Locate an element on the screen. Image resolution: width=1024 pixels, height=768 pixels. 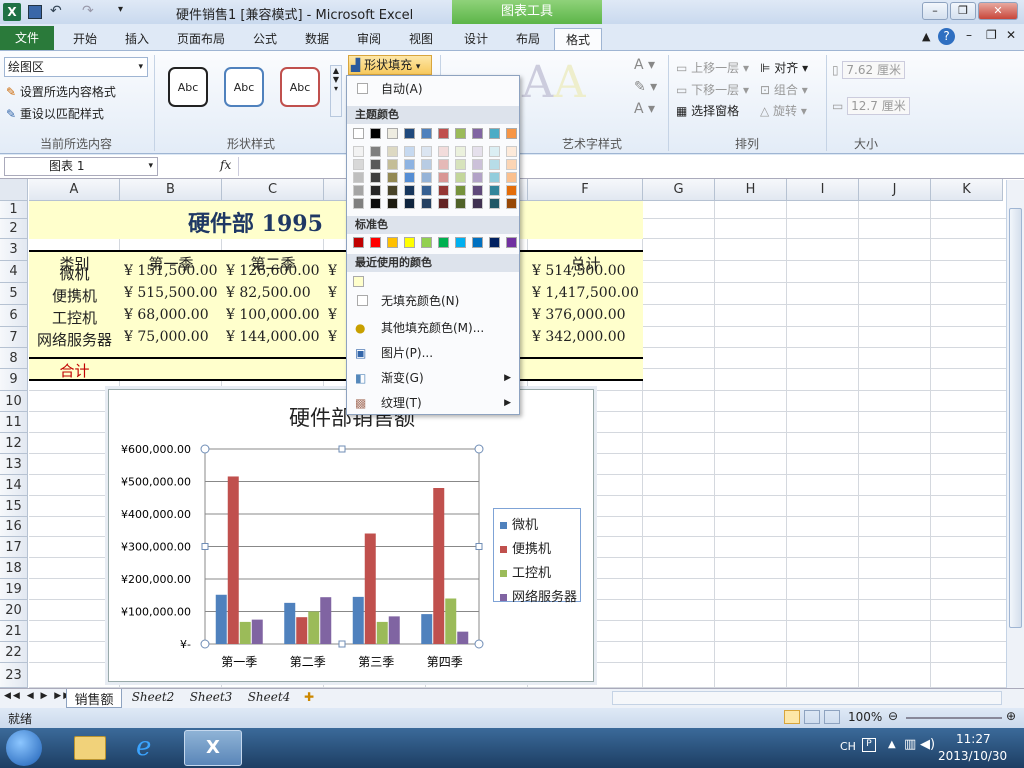
row-header-11: 11 is located at coordinates (14, 422).